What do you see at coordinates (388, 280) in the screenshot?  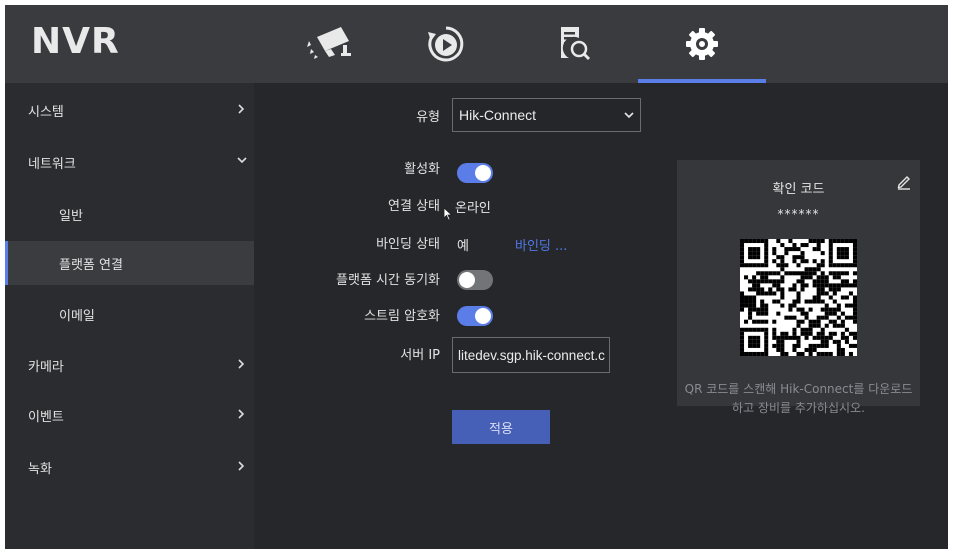 I see `platform-time-sync-label: 플랫폼 시간 동기화` at bounding box center [388, 280].